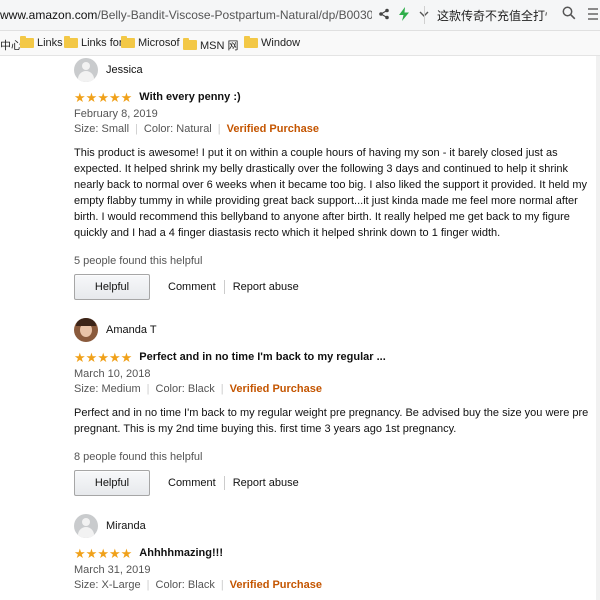  I want to click on helpful-count: 5 people found this helpful, so click(138, 261).